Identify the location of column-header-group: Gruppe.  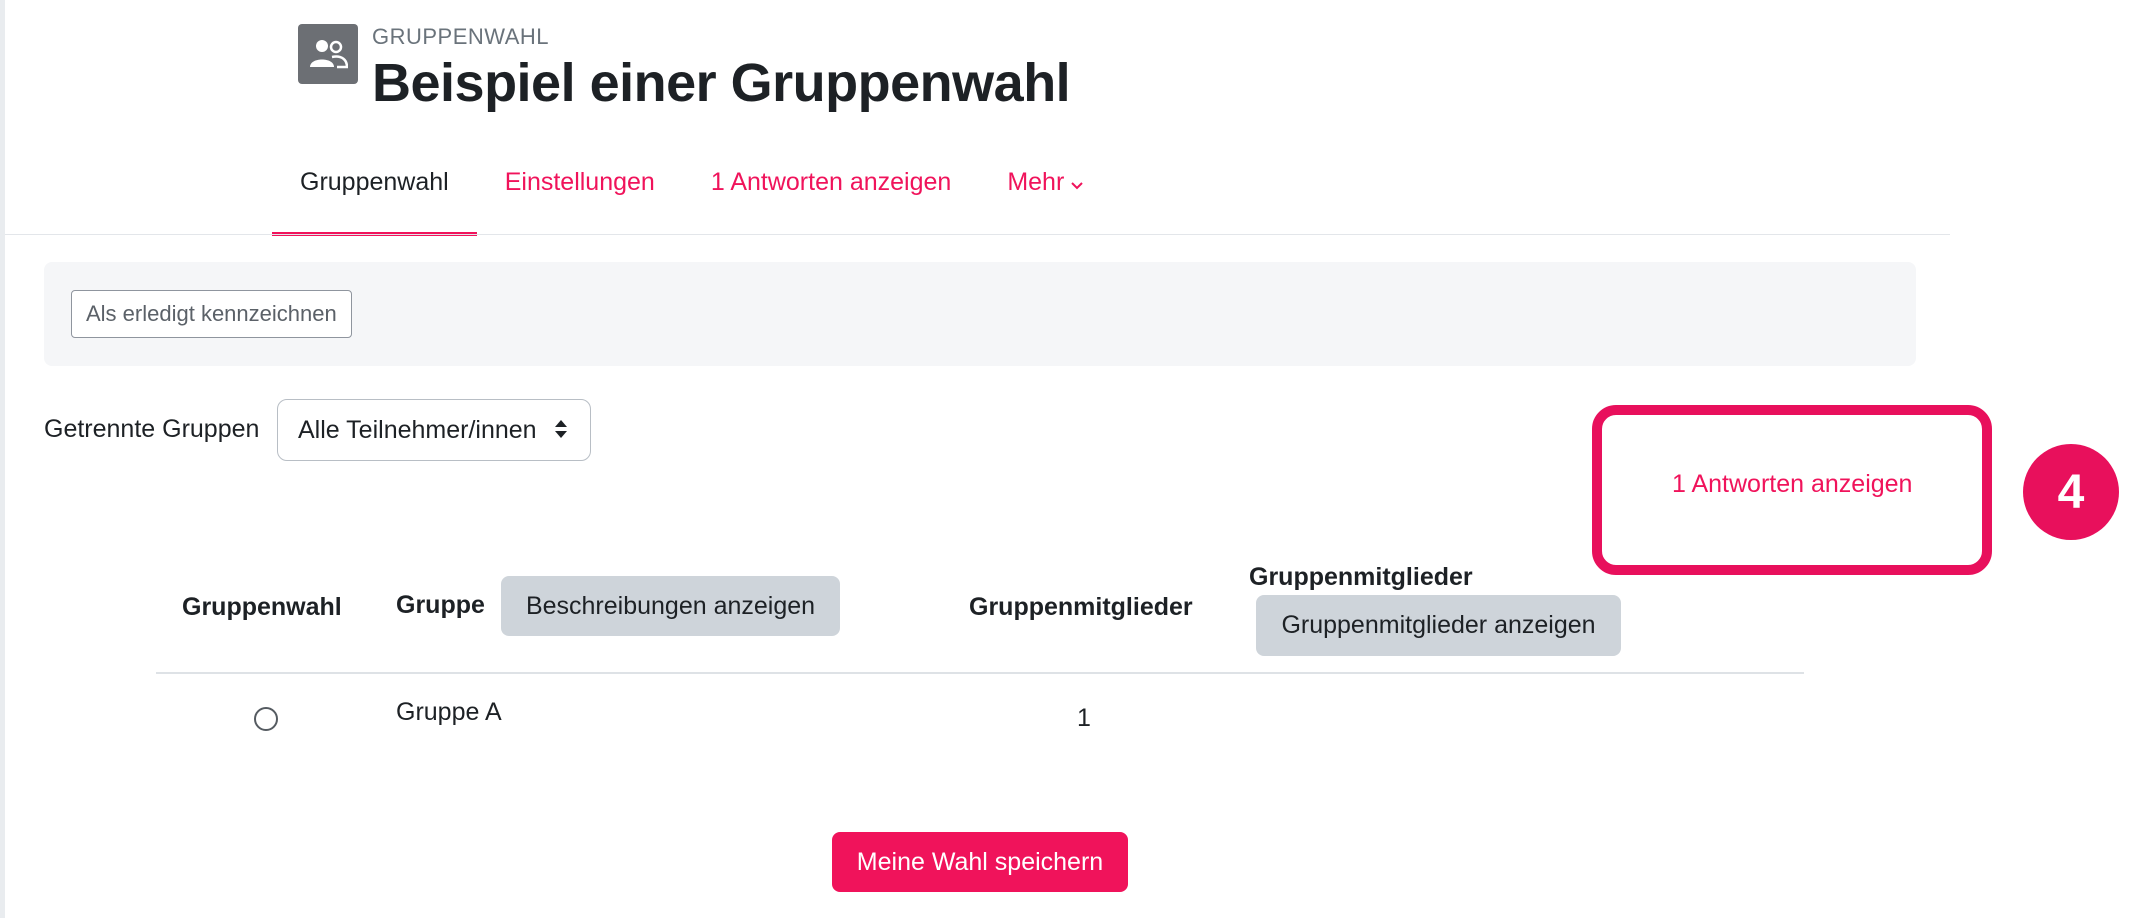
(440, 605).